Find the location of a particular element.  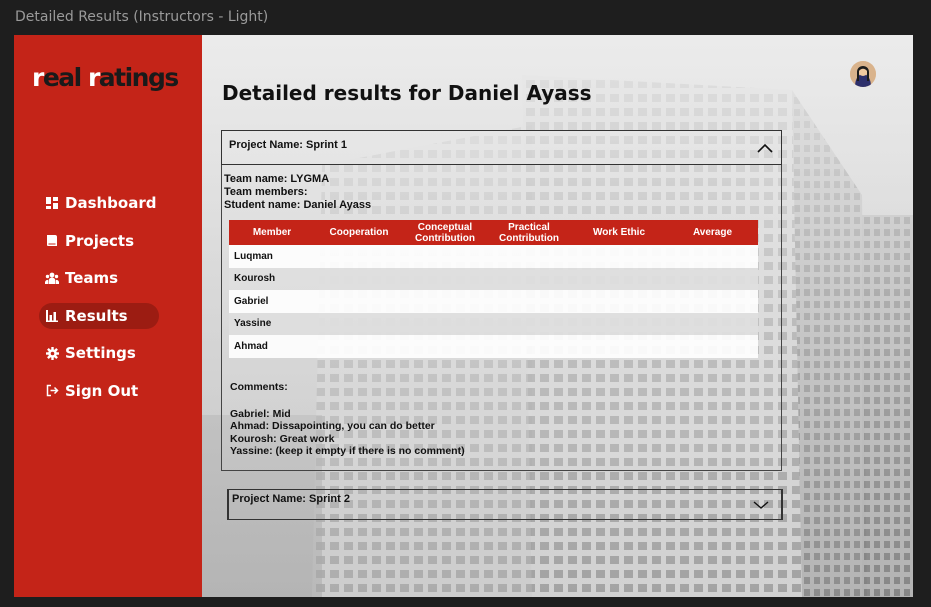

sidebar-item-projects: Projects is located at coordinates (104, 241).